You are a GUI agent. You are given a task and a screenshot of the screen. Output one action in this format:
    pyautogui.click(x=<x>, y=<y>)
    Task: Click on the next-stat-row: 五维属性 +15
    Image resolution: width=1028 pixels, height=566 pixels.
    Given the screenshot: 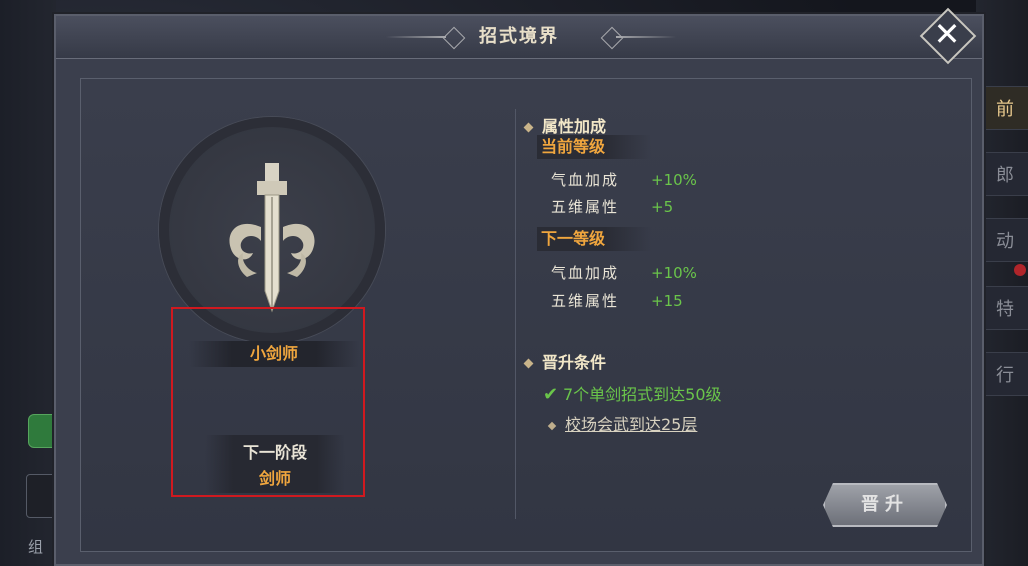 What is the action you would take?
    pyautogui.click(x=617, y=300)
    